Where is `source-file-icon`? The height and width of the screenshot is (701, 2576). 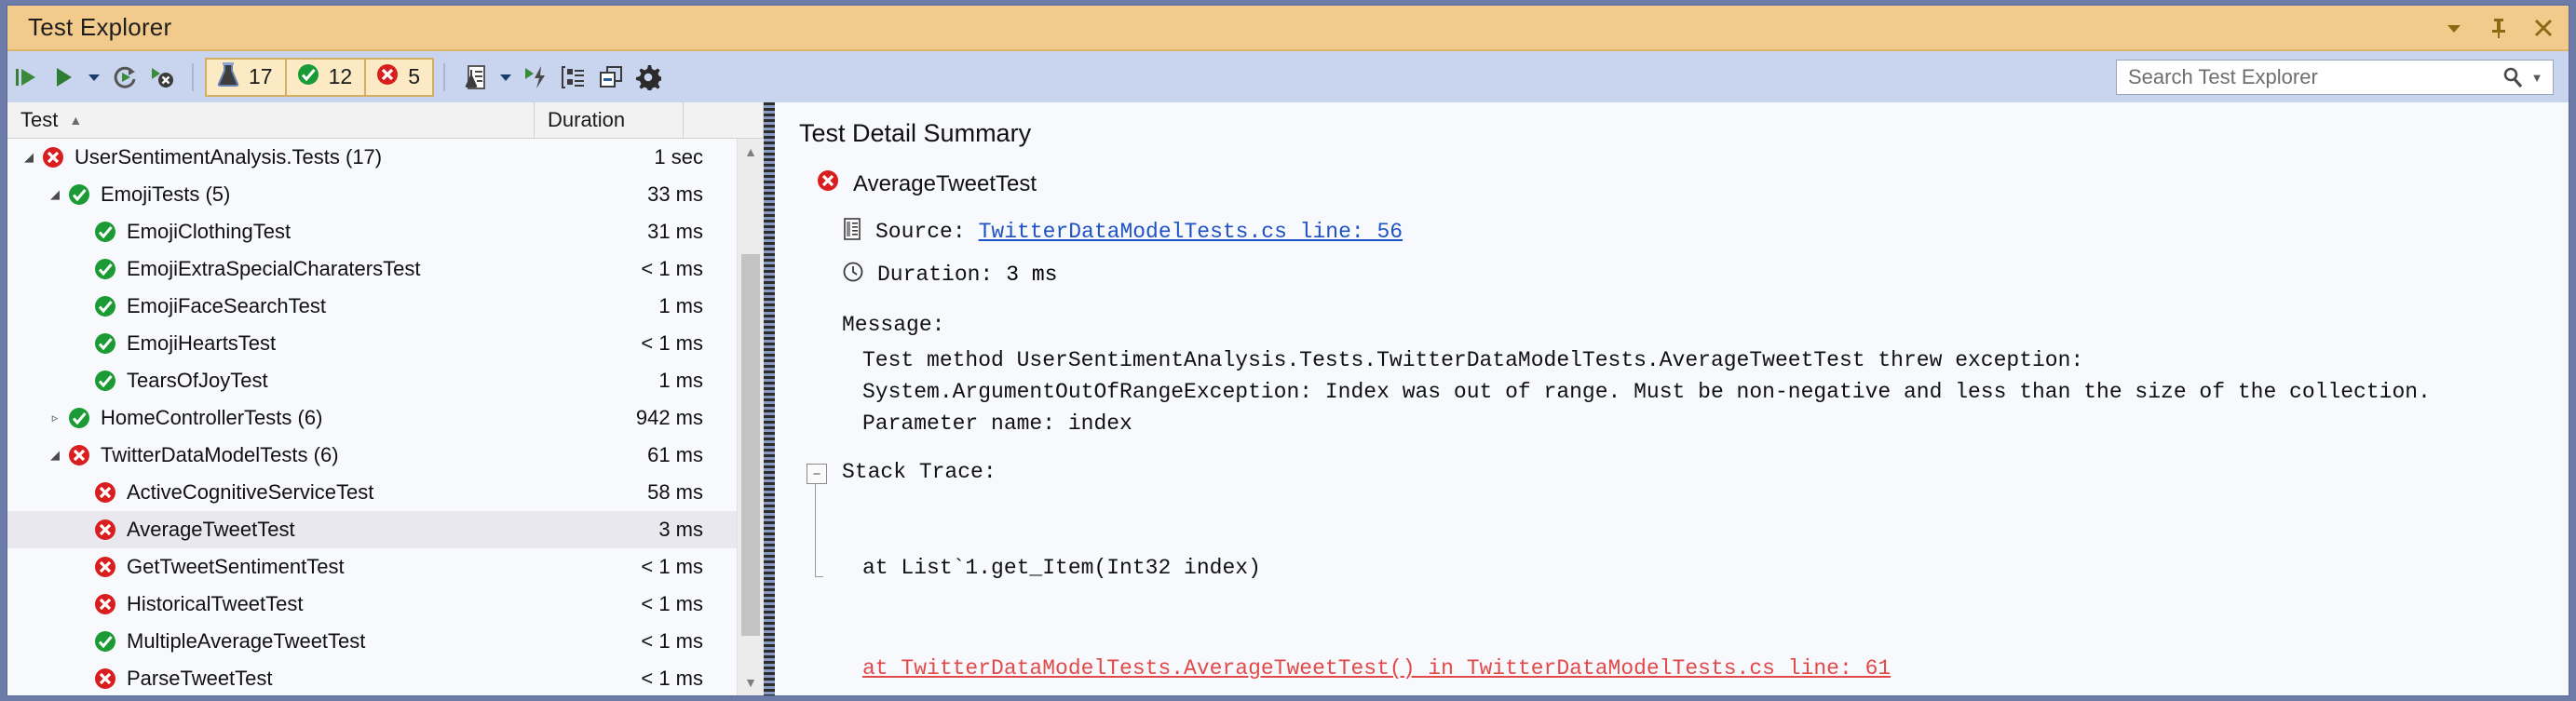 source-file-icon is located at coordinates (852, 232).